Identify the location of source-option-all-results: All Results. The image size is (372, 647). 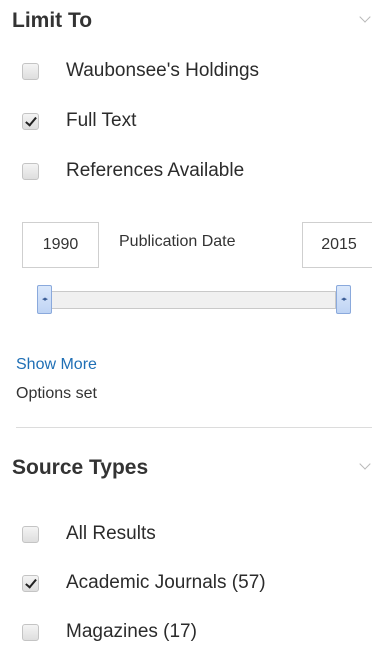
(89, 534).